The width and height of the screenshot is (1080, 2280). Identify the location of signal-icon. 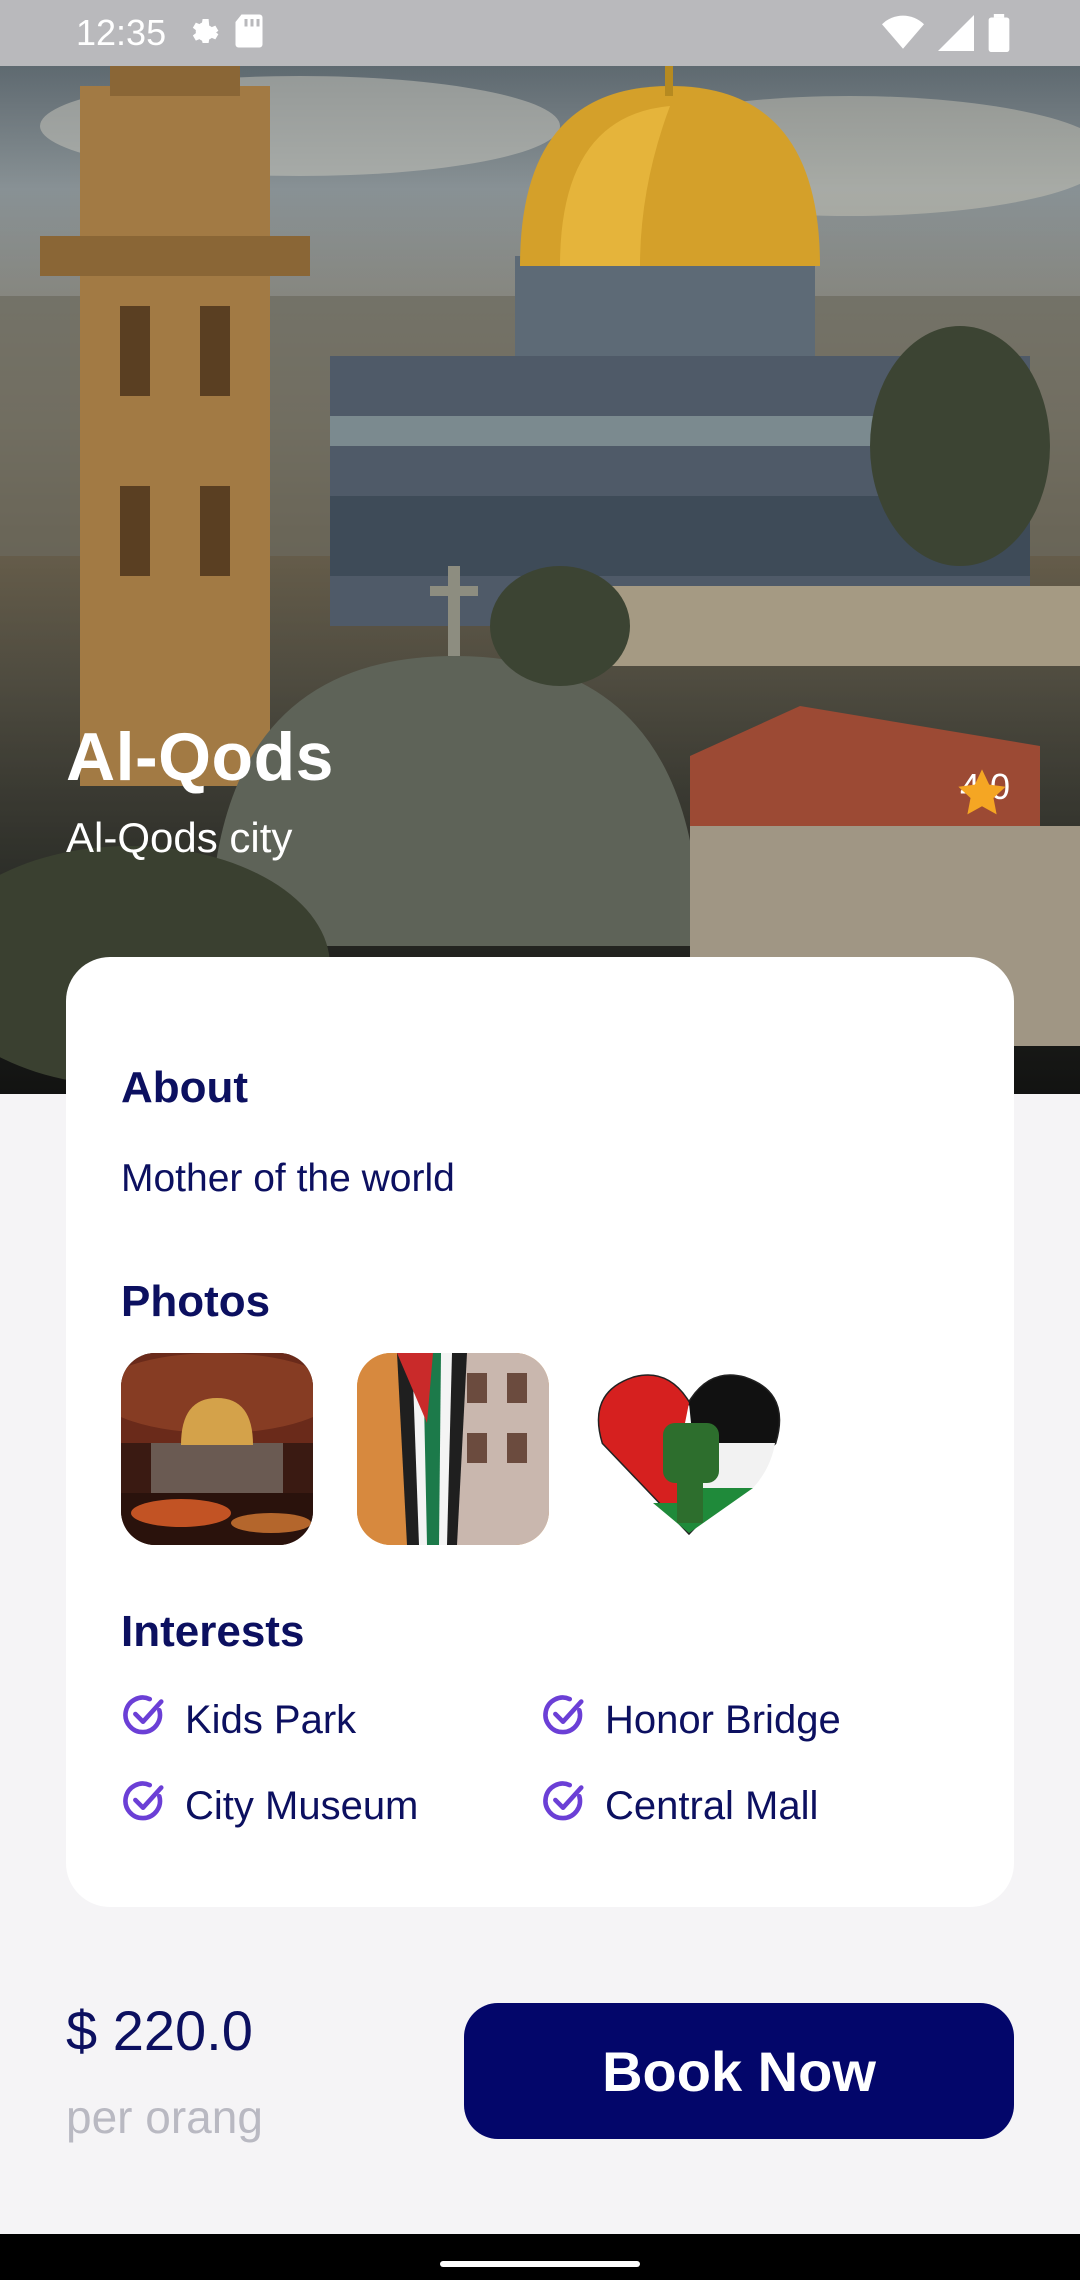
(956, 35).